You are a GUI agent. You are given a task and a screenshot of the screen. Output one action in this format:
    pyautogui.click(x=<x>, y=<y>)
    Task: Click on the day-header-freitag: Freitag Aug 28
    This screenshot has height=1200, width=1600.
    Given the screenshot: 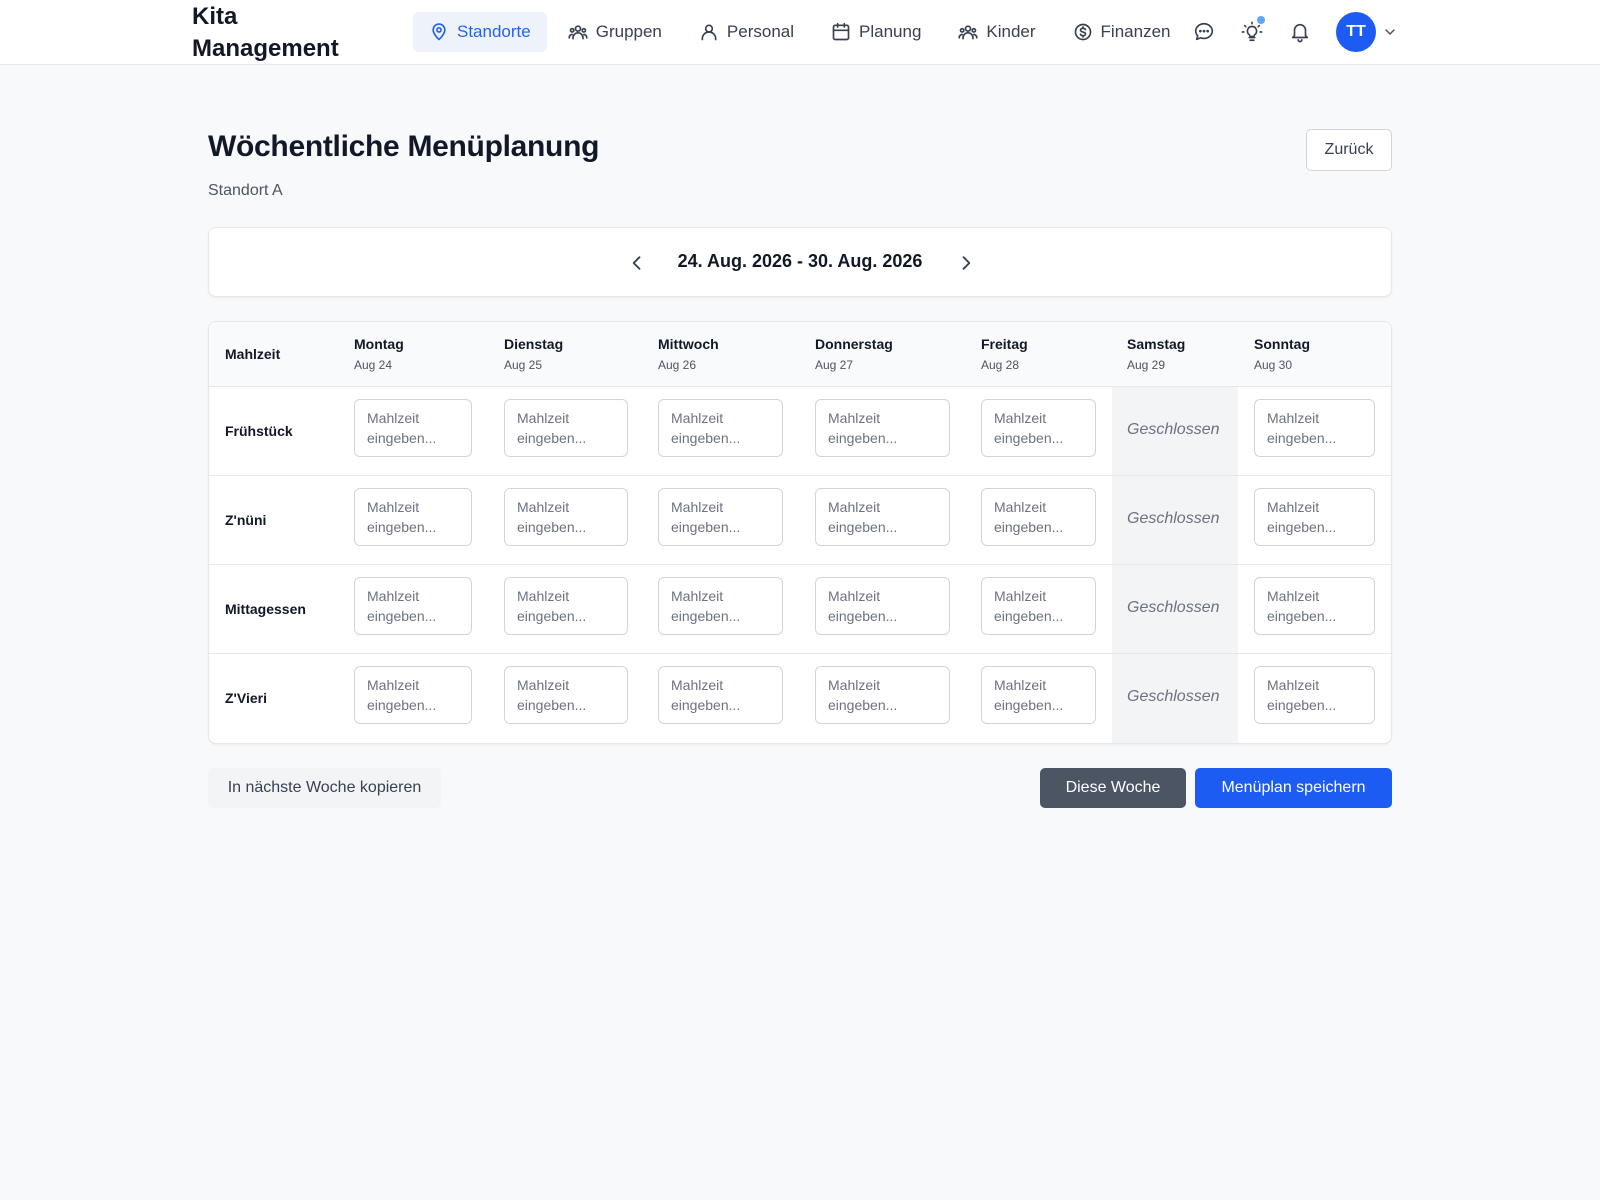 What is the action you would take?
    pyautogui.click(x=1004, y=354)
    